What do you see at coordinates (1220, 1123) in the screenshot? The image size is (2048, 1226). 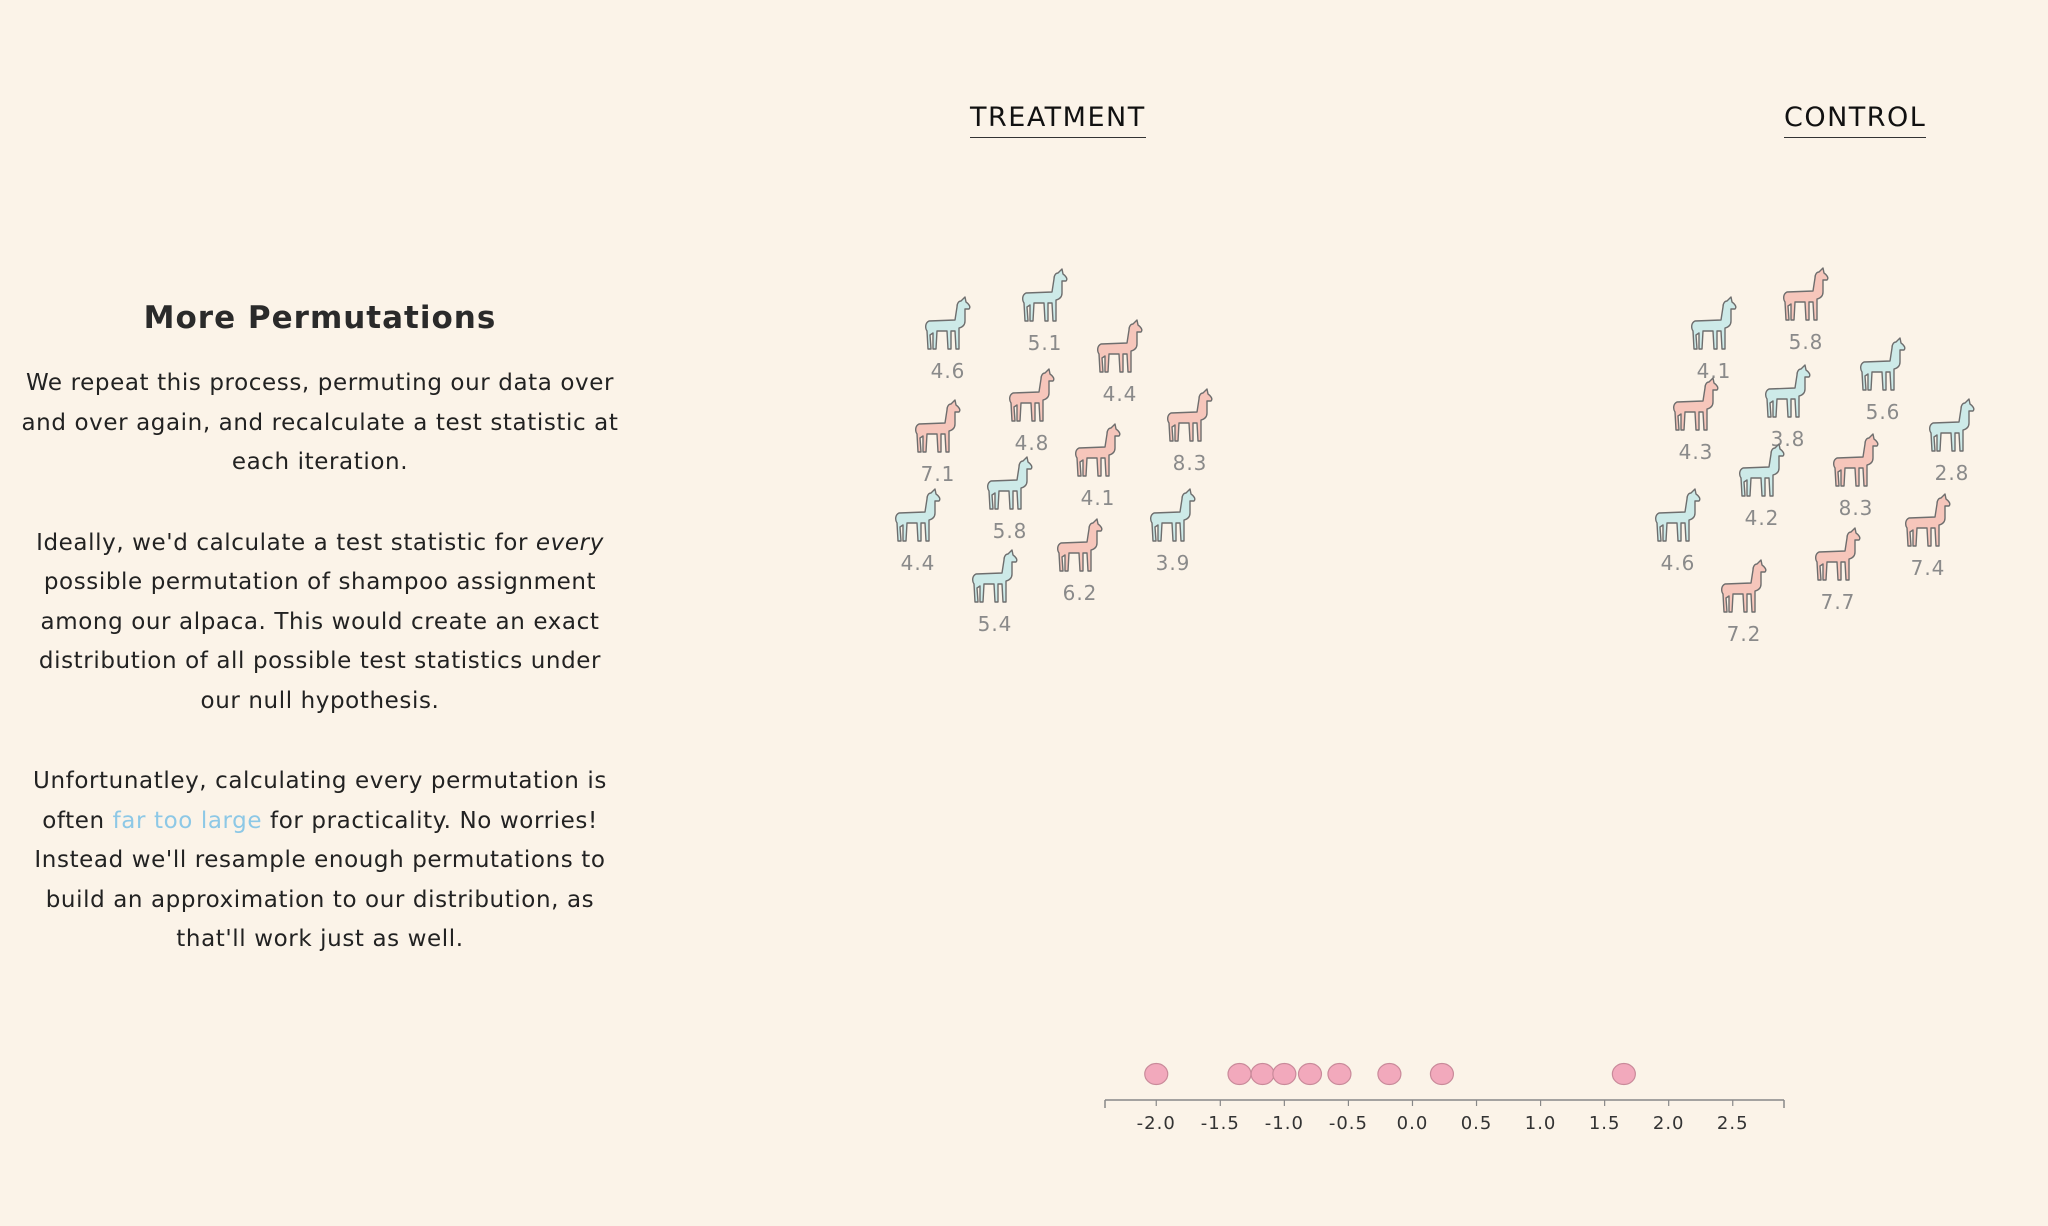 I see `x-tick-label: -1.5` at bounding box center [1220, 1123].